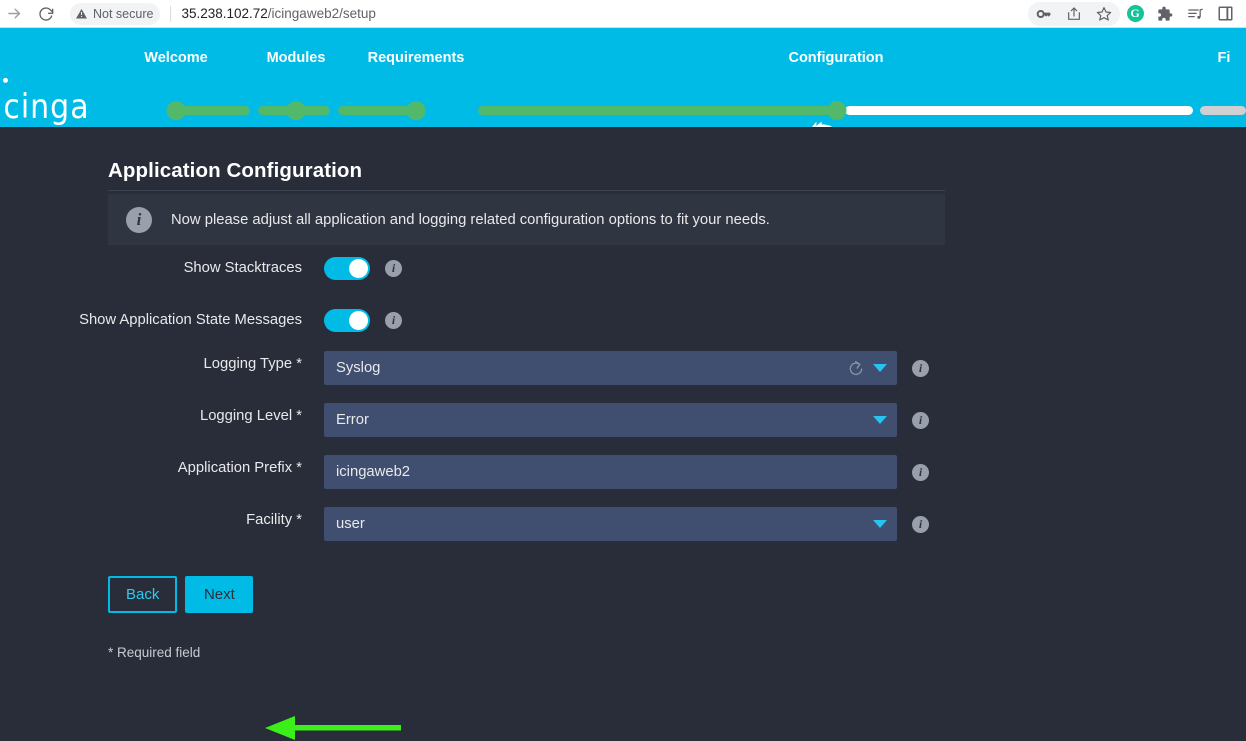 Image resolution: width=1246 pixels, height=741 pixels. I want to click on title-divider, so click(526, 190).